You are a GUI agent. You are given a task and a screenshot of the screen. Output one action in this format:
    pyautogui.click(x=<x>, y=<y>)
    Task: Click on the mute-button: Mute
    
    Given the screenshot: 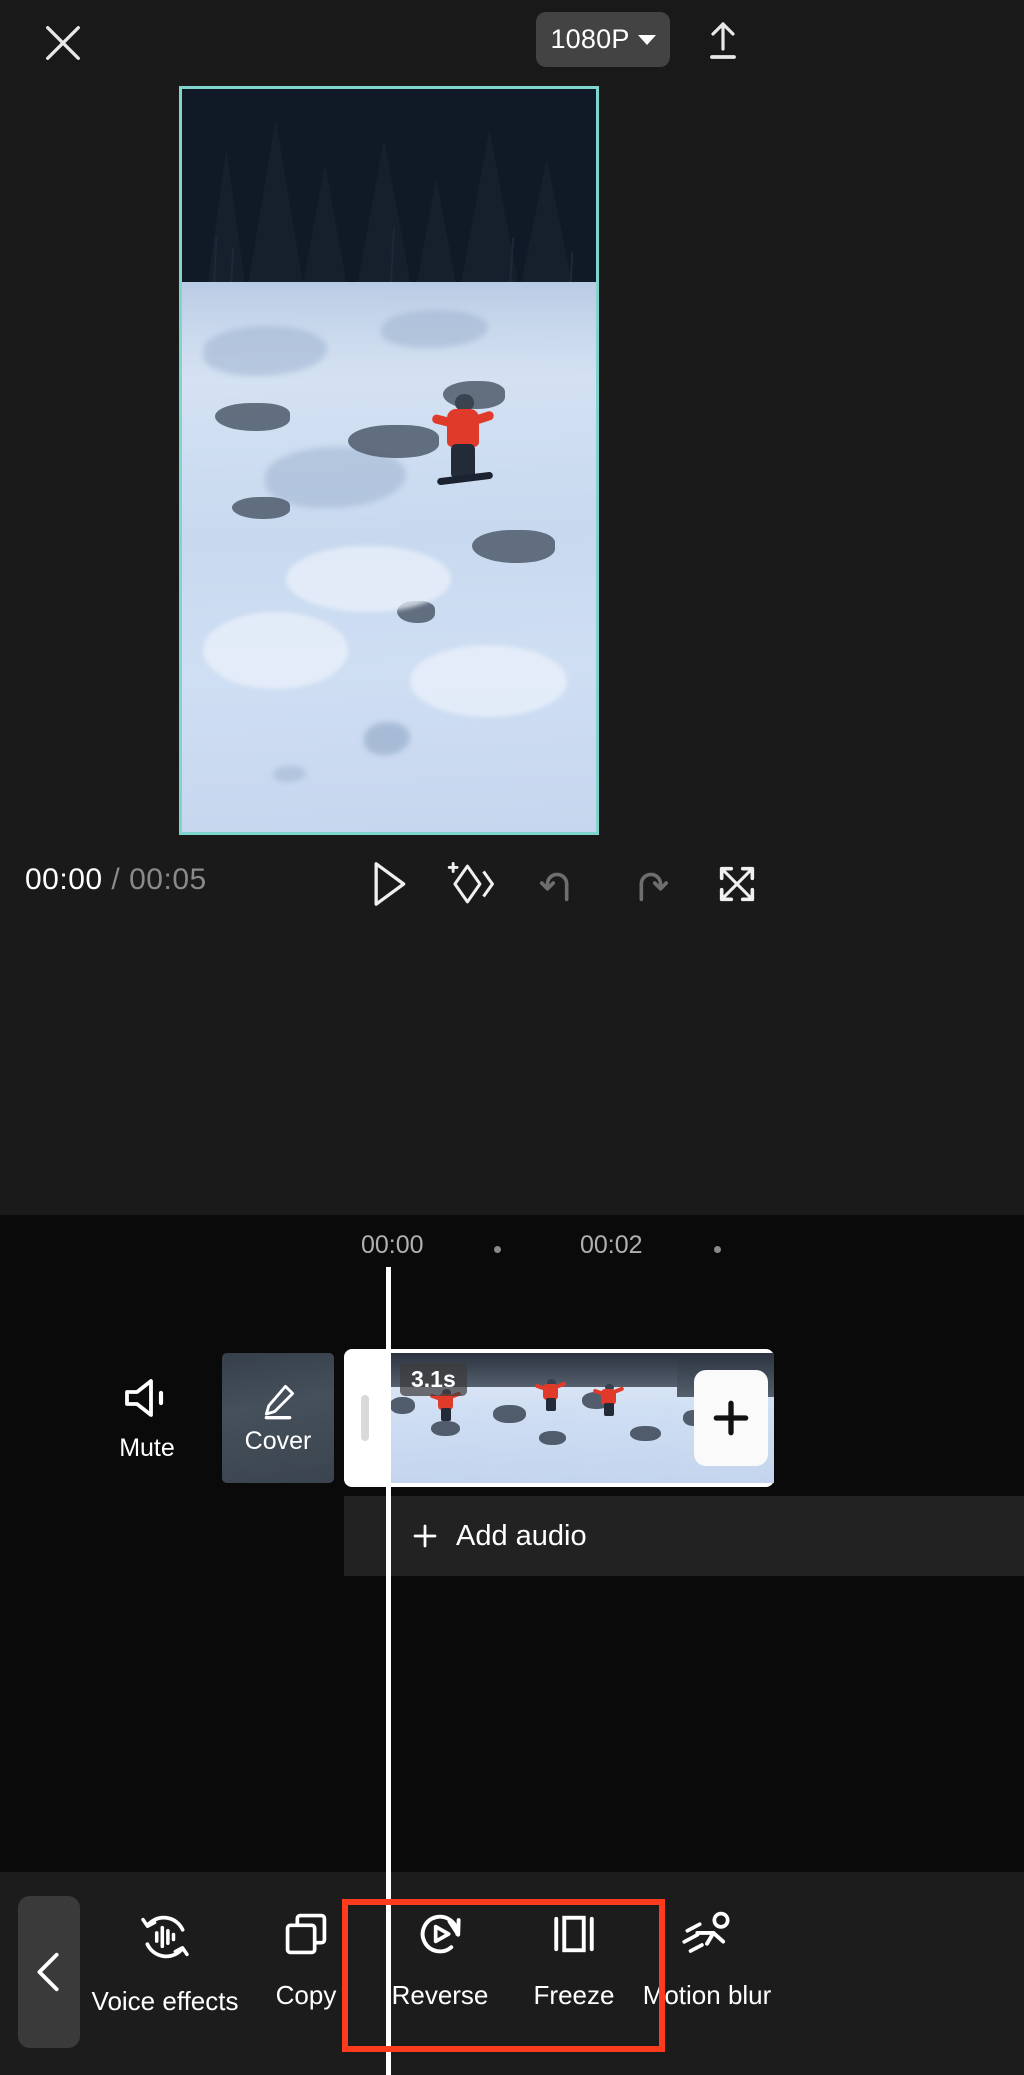 What is the action you would take?
    pyautogui.click(x=147, y=1418)
    